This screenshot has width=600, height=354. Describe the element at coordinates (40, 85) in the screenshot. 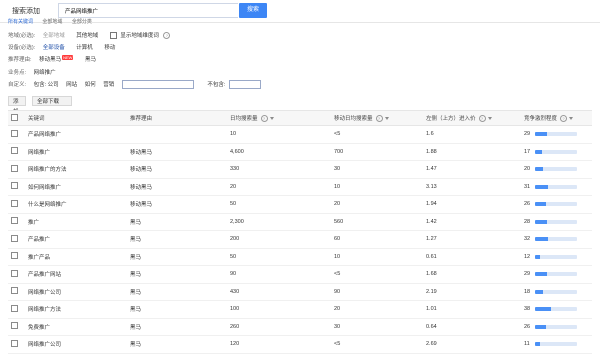

I see `contains-label: 包含:` at that location.